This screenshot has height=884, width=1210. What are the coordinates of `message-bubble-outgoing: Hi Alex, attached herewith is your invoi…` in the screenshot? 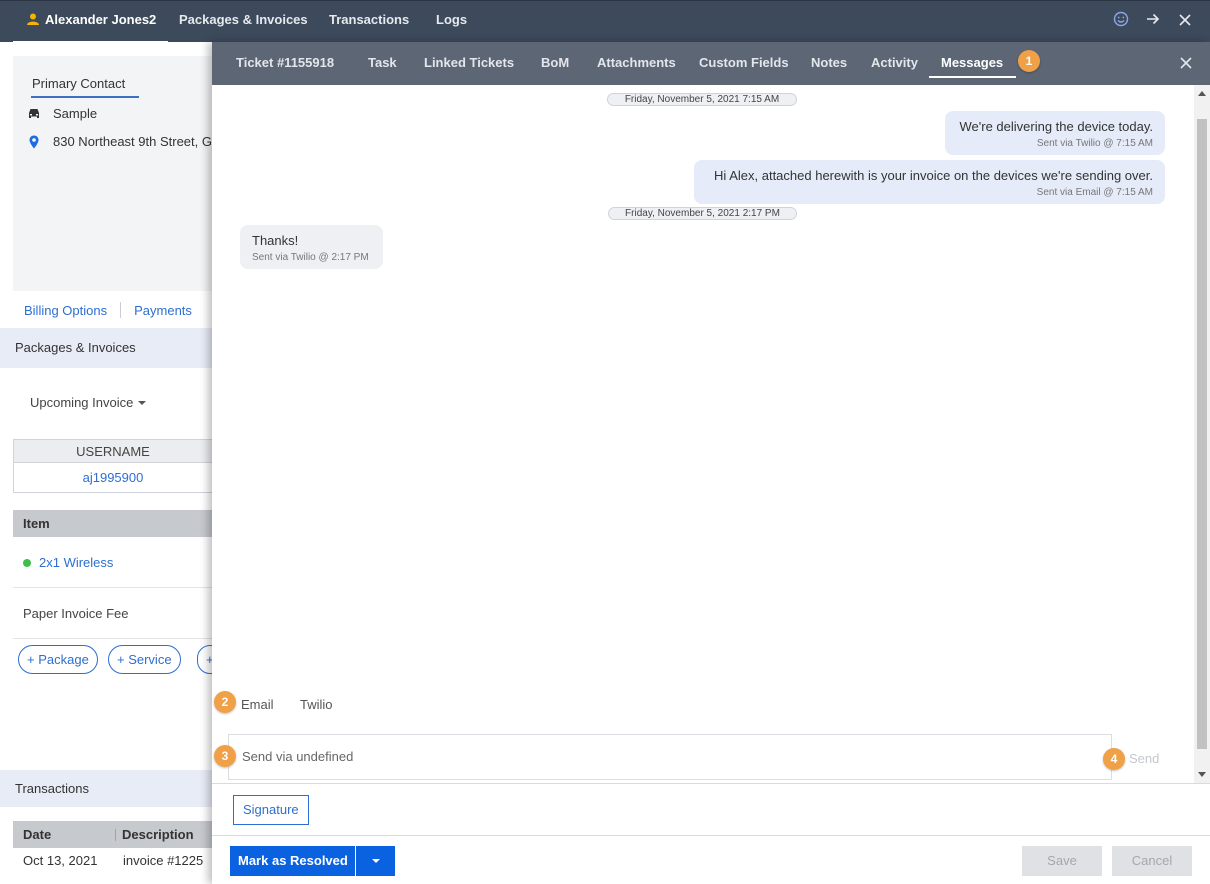 It's located at (929, 182).